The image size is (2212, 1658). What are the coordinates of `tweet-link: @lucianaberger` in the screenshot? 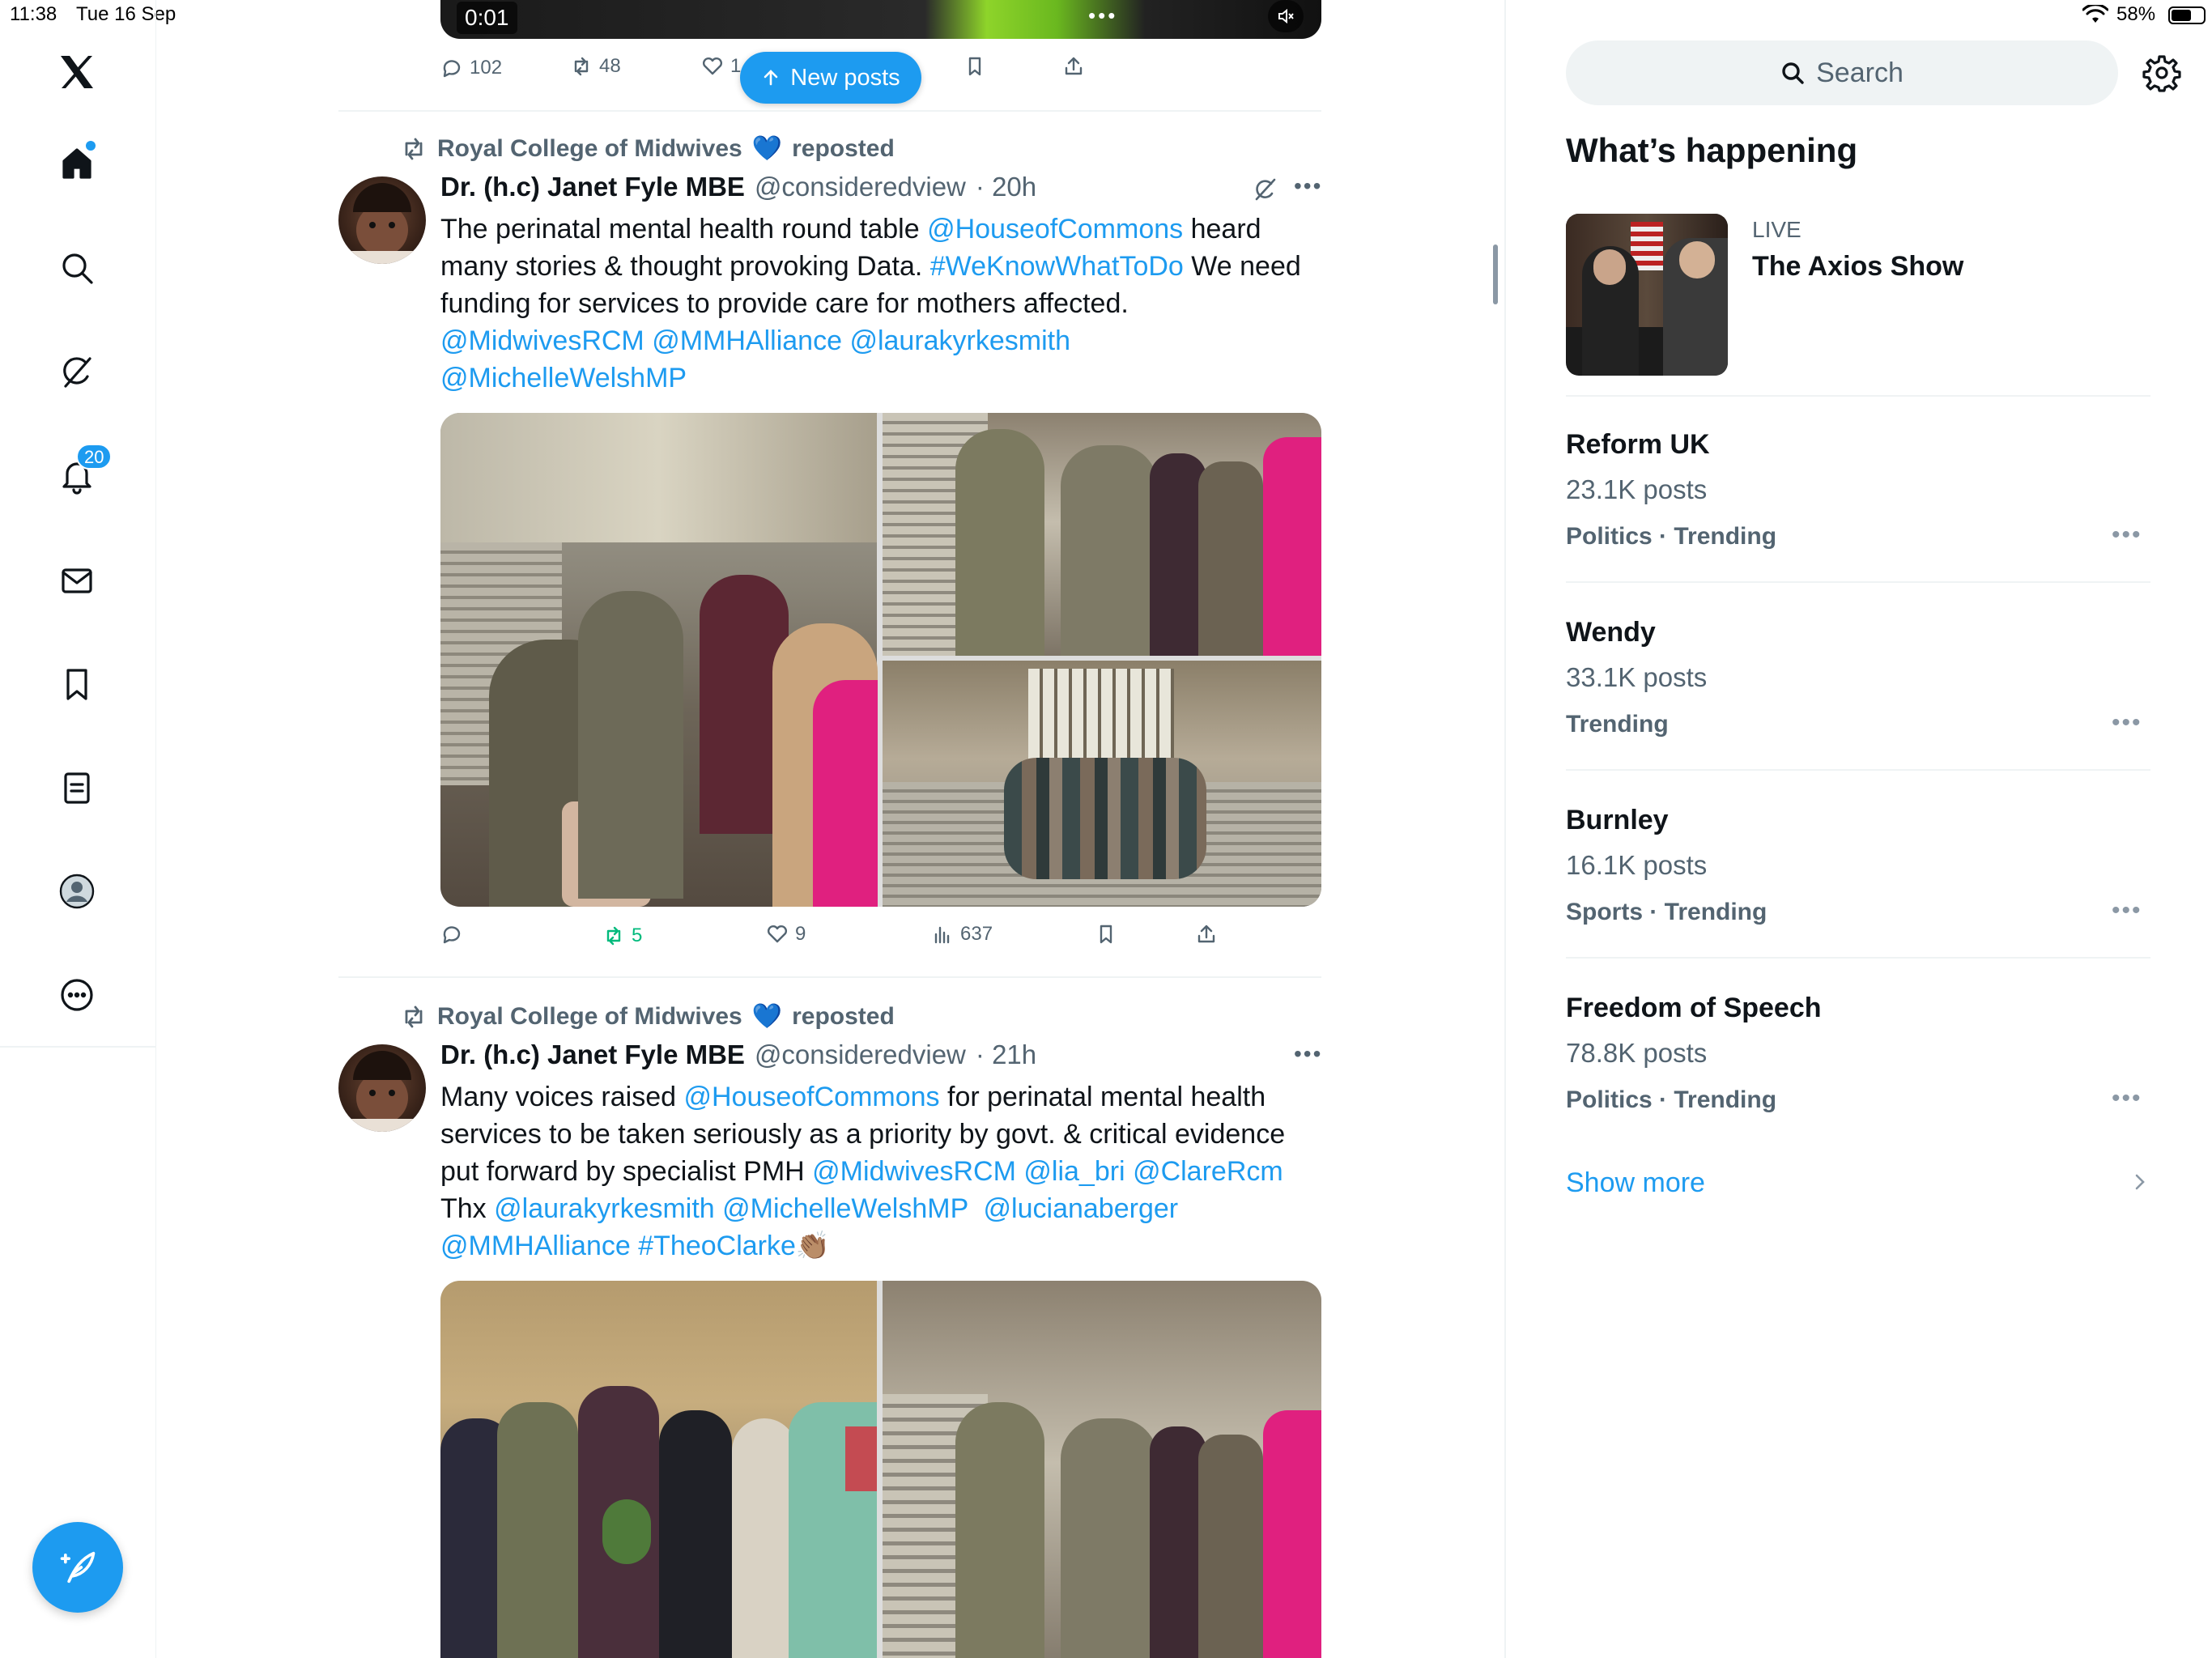 It's located at (1081, 1208).